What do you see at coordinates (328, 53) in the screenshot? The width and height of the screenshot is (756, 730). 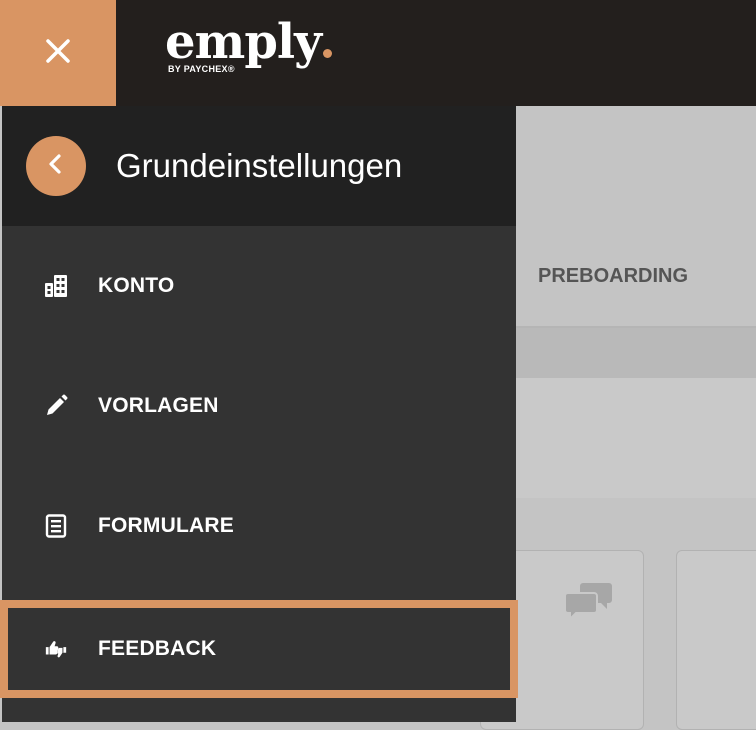 I see `logo-dot` at bounding box center [328, 53].